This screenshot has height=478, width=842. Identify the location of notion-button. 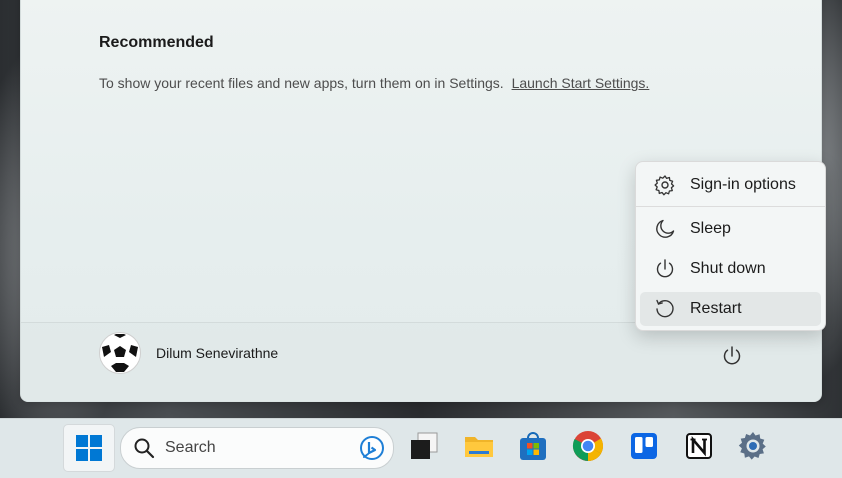
(699, 446).